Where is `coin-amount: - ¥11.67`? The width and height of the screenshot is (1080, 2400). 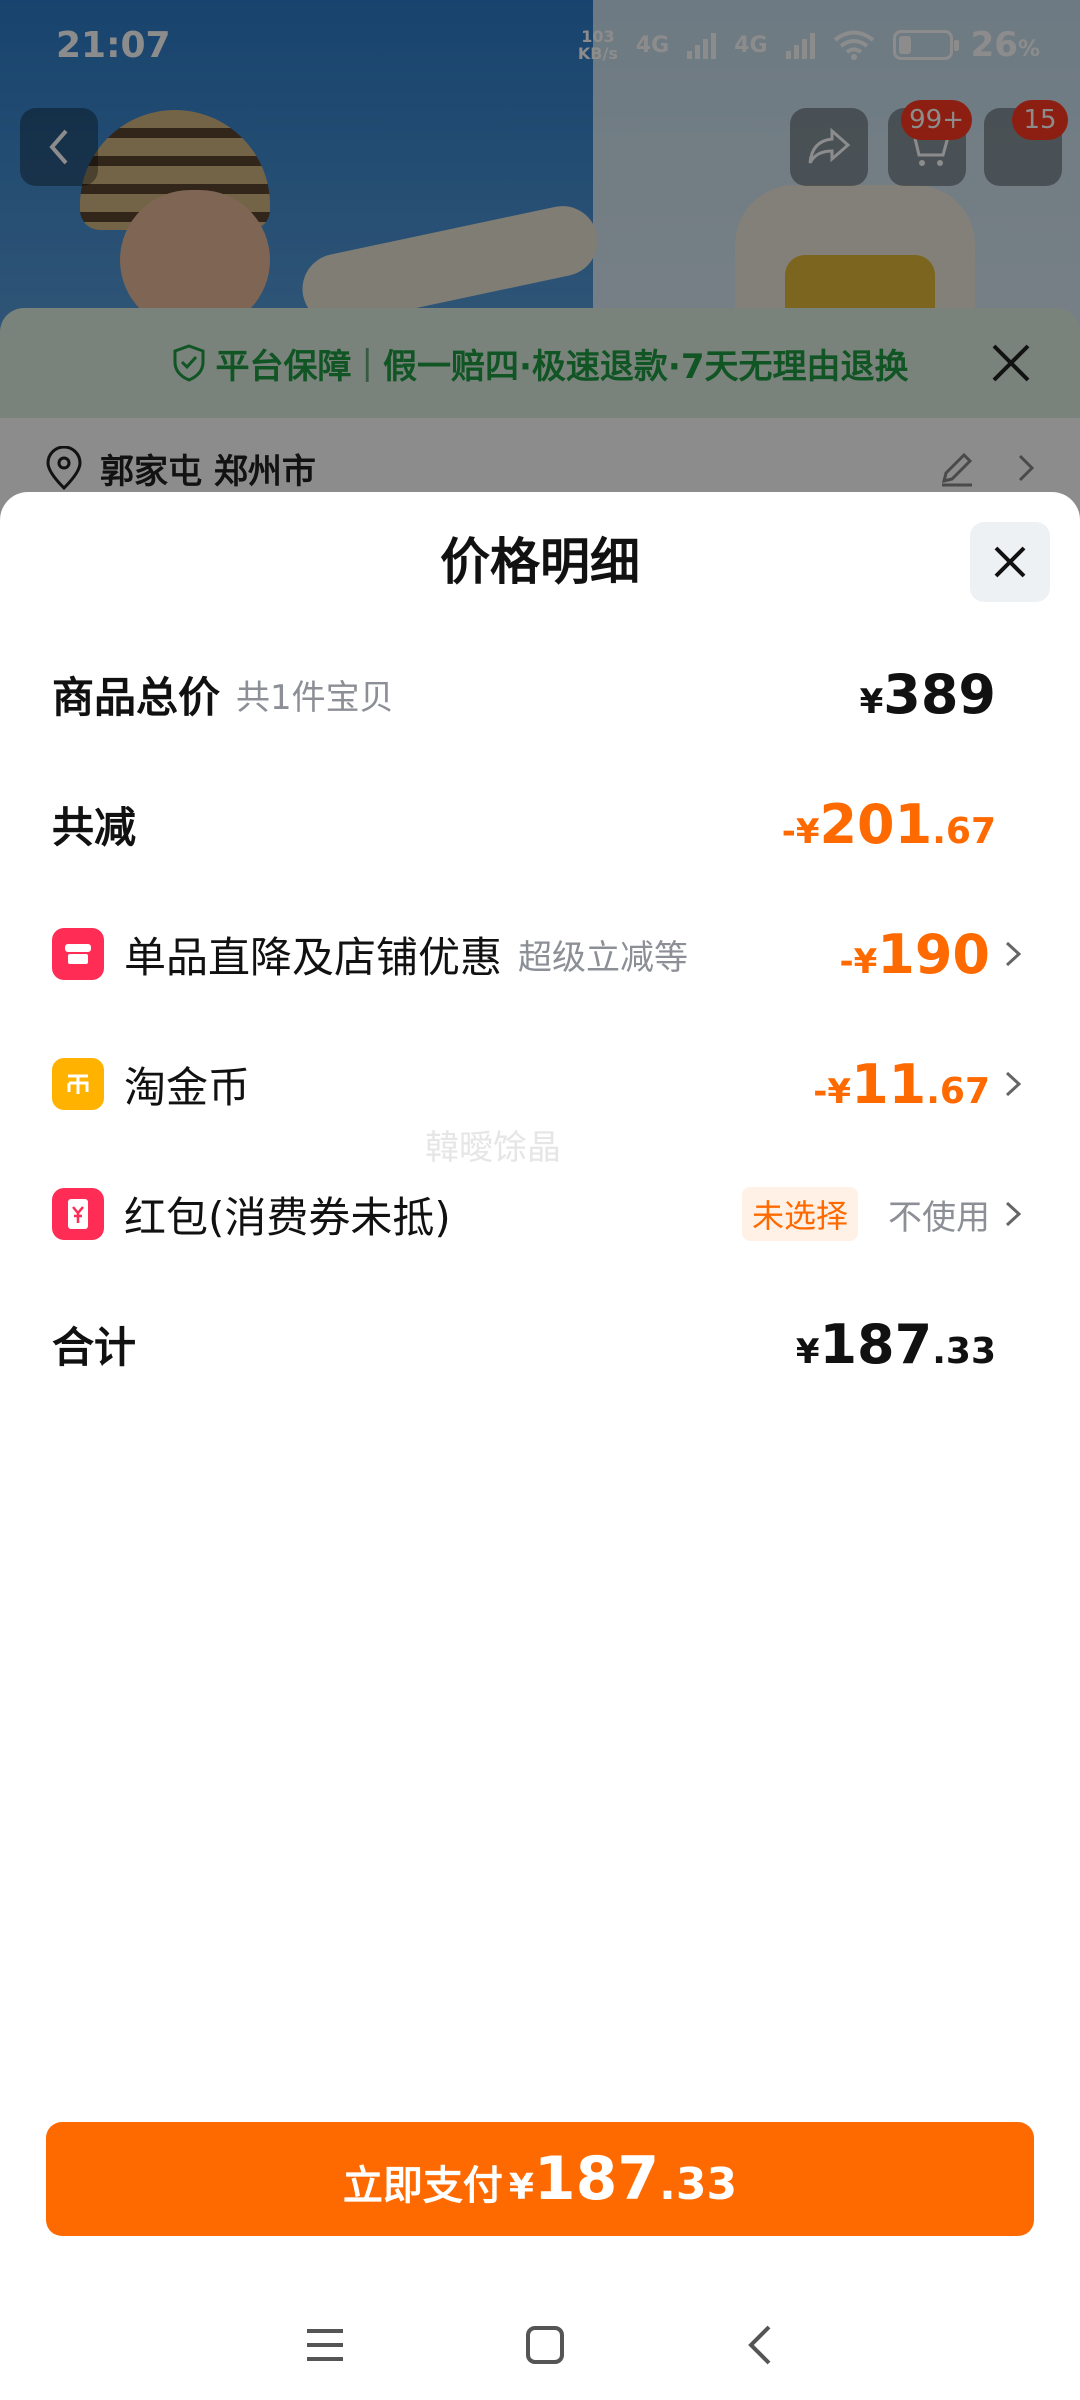
coin-amount: - ¥11.67 is located at coordinates (901, 1084).